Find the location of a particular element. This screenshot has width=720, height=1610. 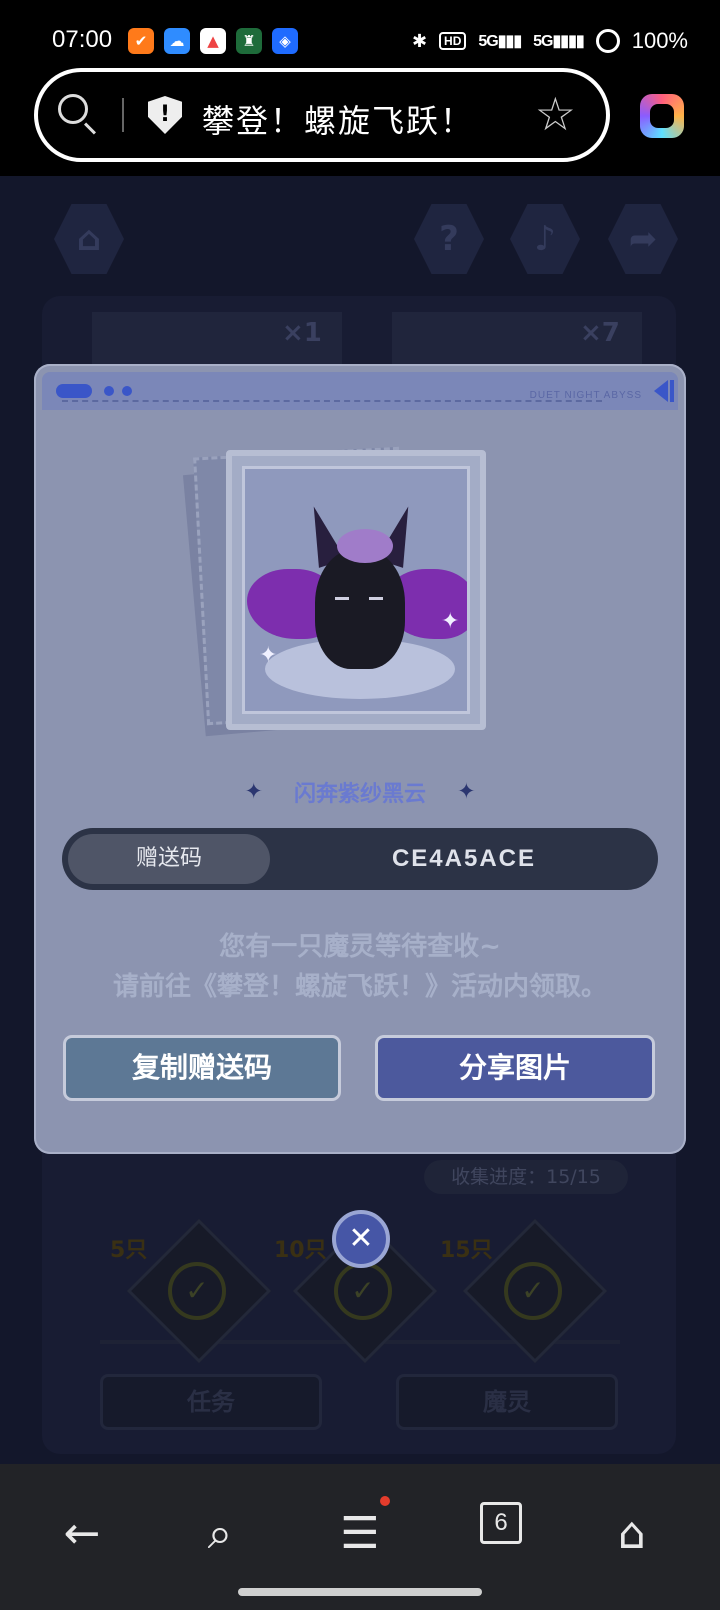

browser-brand-icon is located at coordinates (662, 116).